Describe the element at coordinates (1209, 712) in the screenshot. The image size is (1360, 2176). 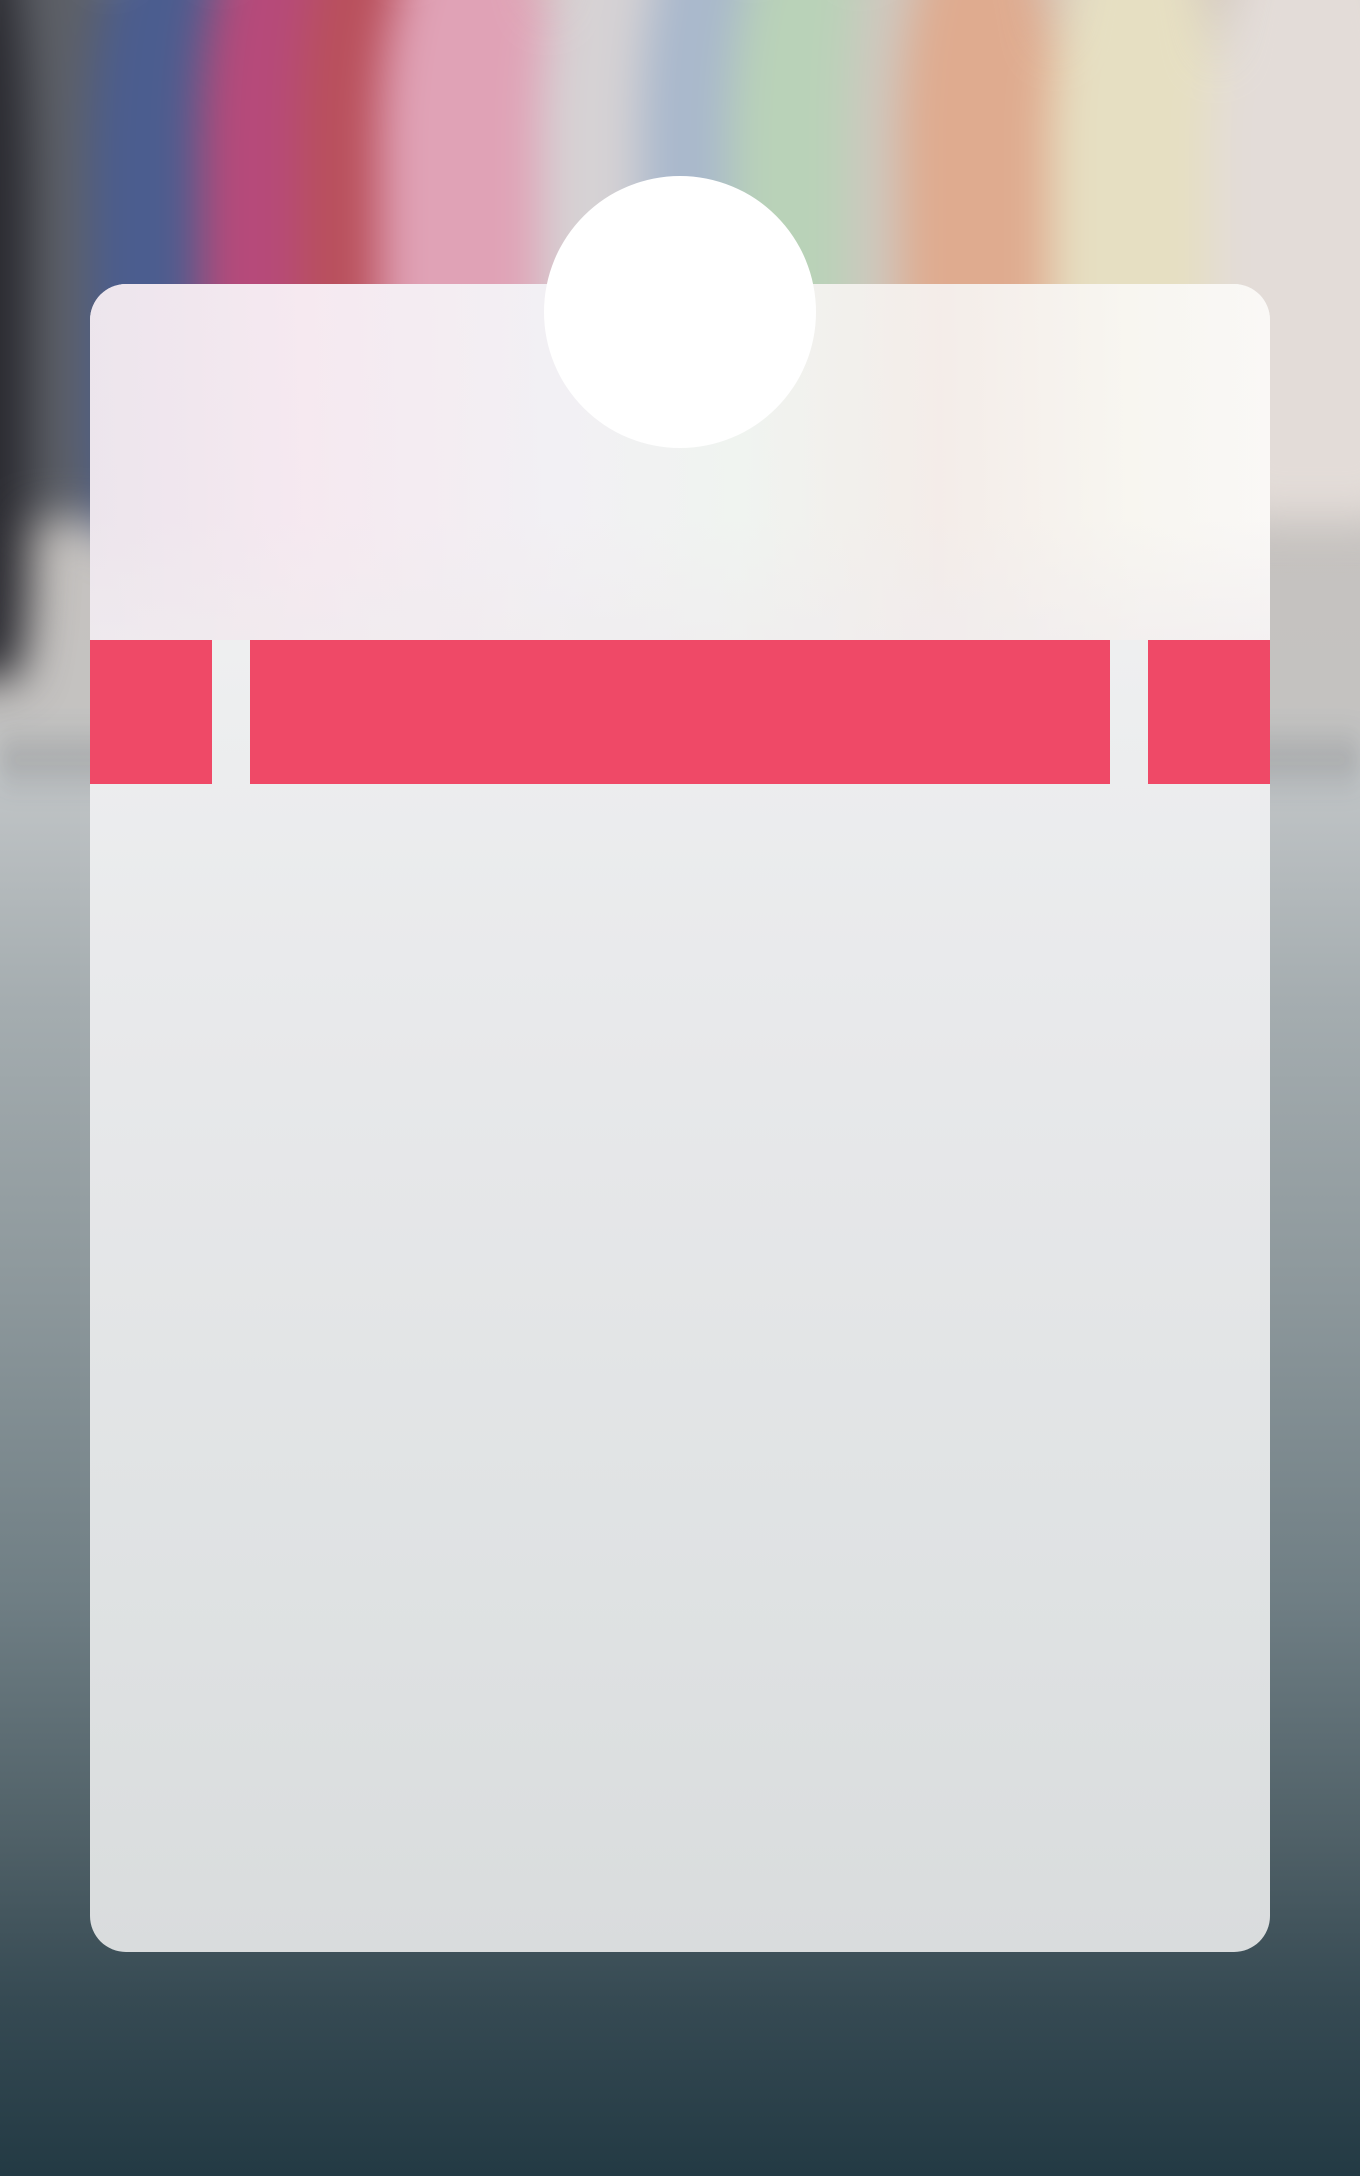
I see `tab-next` at that location.